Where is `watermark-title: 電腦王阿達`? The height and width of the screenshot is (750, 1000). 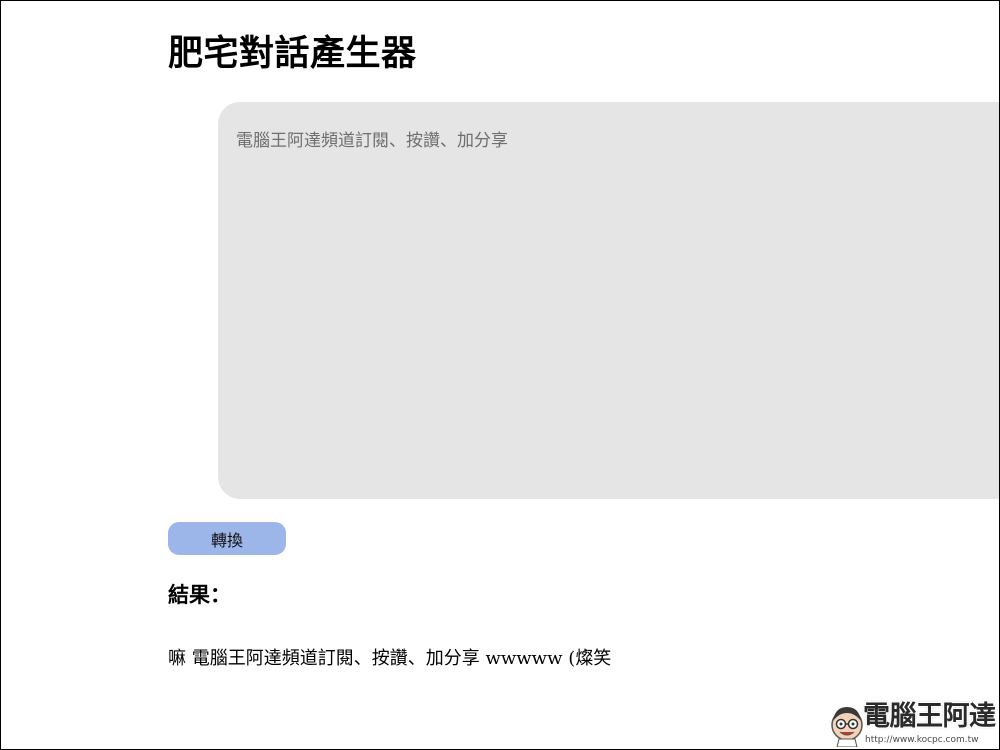
watermark-title: 電腦王阿達 is located at coordinates (929, 716).